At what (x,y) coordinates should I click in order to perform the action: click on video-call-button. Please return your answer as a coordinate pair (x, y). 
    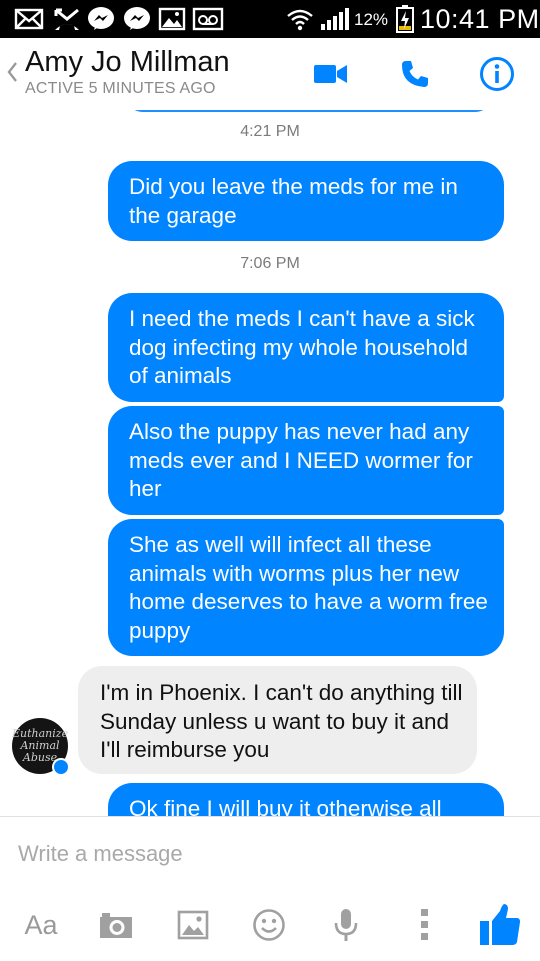
    Looking at the image, I should click on (331, 74).